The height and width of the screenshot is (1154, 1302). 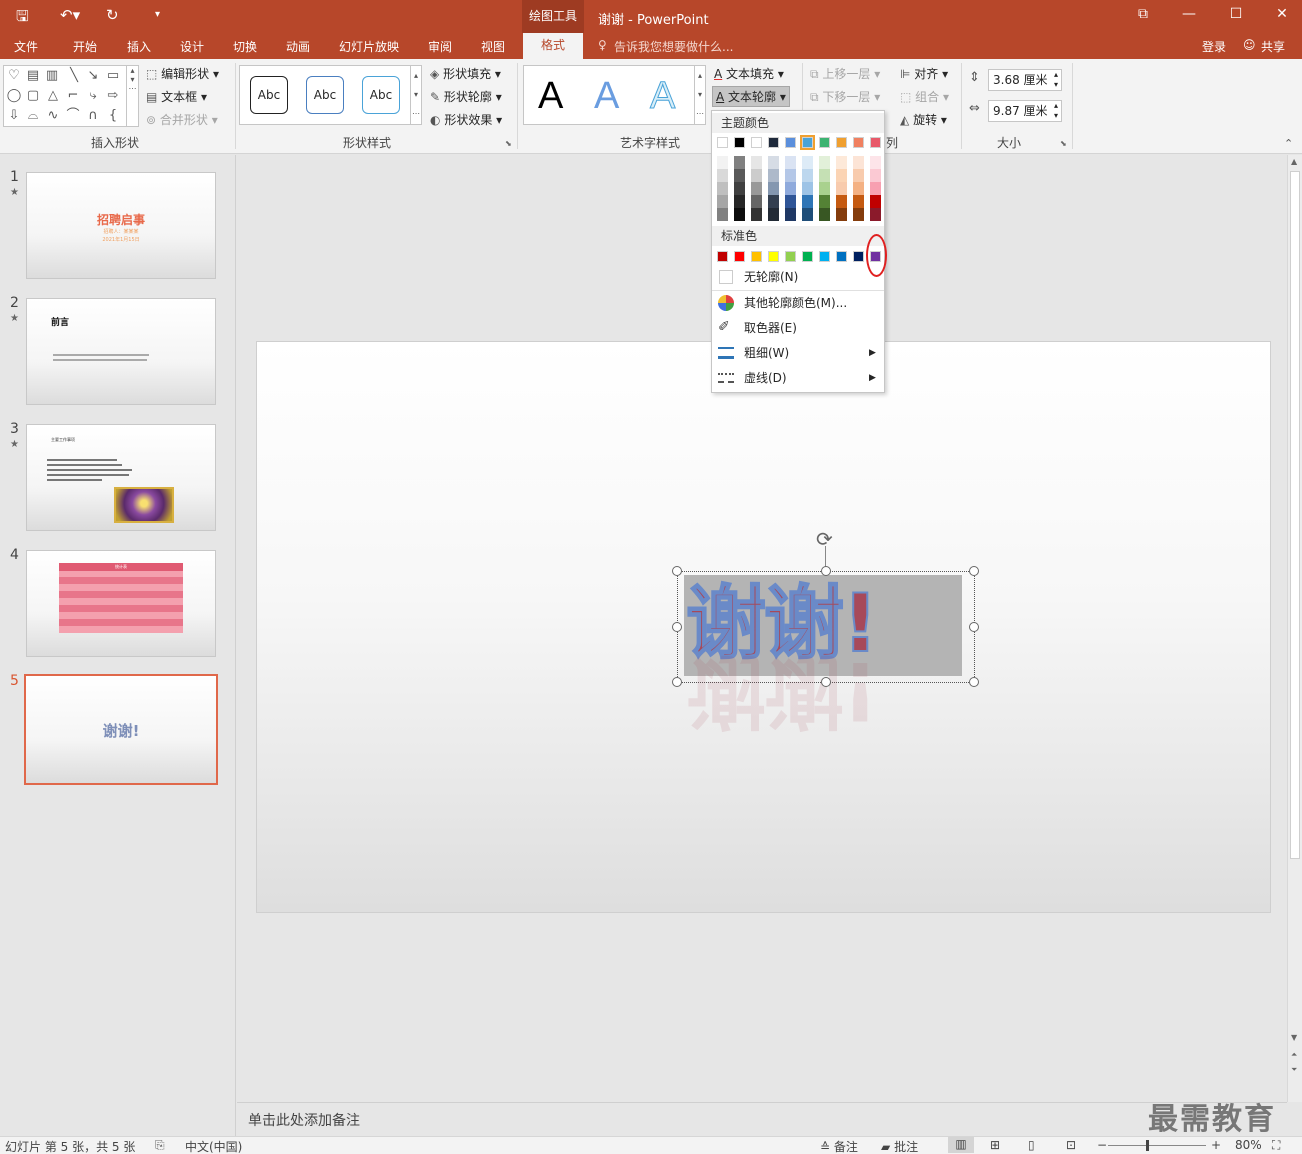 I want to click on tab-view: 视图, so click(x=493, y=46).